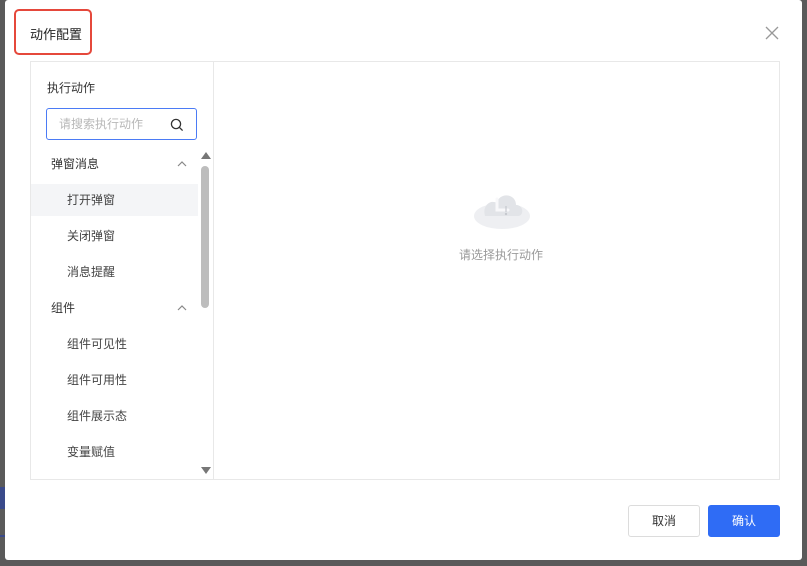  Describe the element at coordinates (206, 155) in the screenshot. I see `scroll-up-arrow-icon` at that location.